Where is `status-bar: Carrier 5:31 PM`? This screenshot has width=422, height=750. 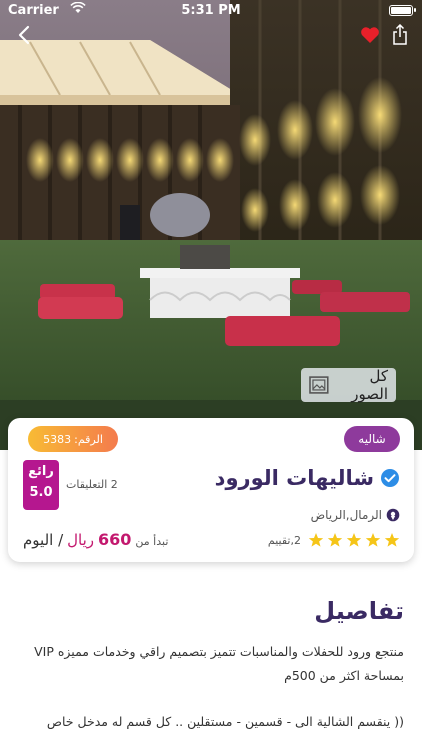 status-bar: Carrier 5:31 PM is located at coordinates (211, 10).